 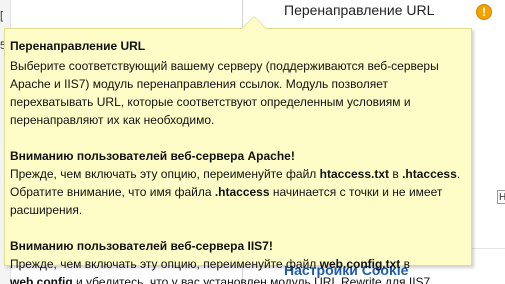 I want to click on tooltip-arrow, so click(x=254, y=22).